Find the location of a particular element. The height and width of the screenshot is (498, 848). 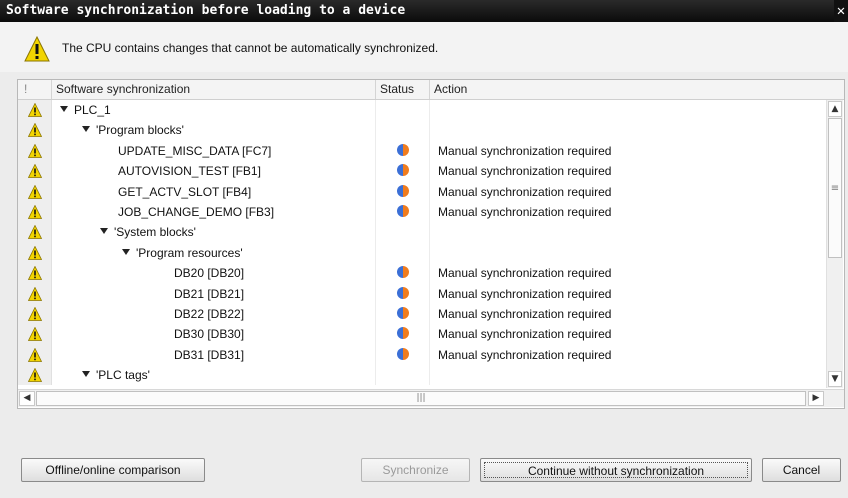

synchronize-label: Synchronize is located at coordinates (415, 470).